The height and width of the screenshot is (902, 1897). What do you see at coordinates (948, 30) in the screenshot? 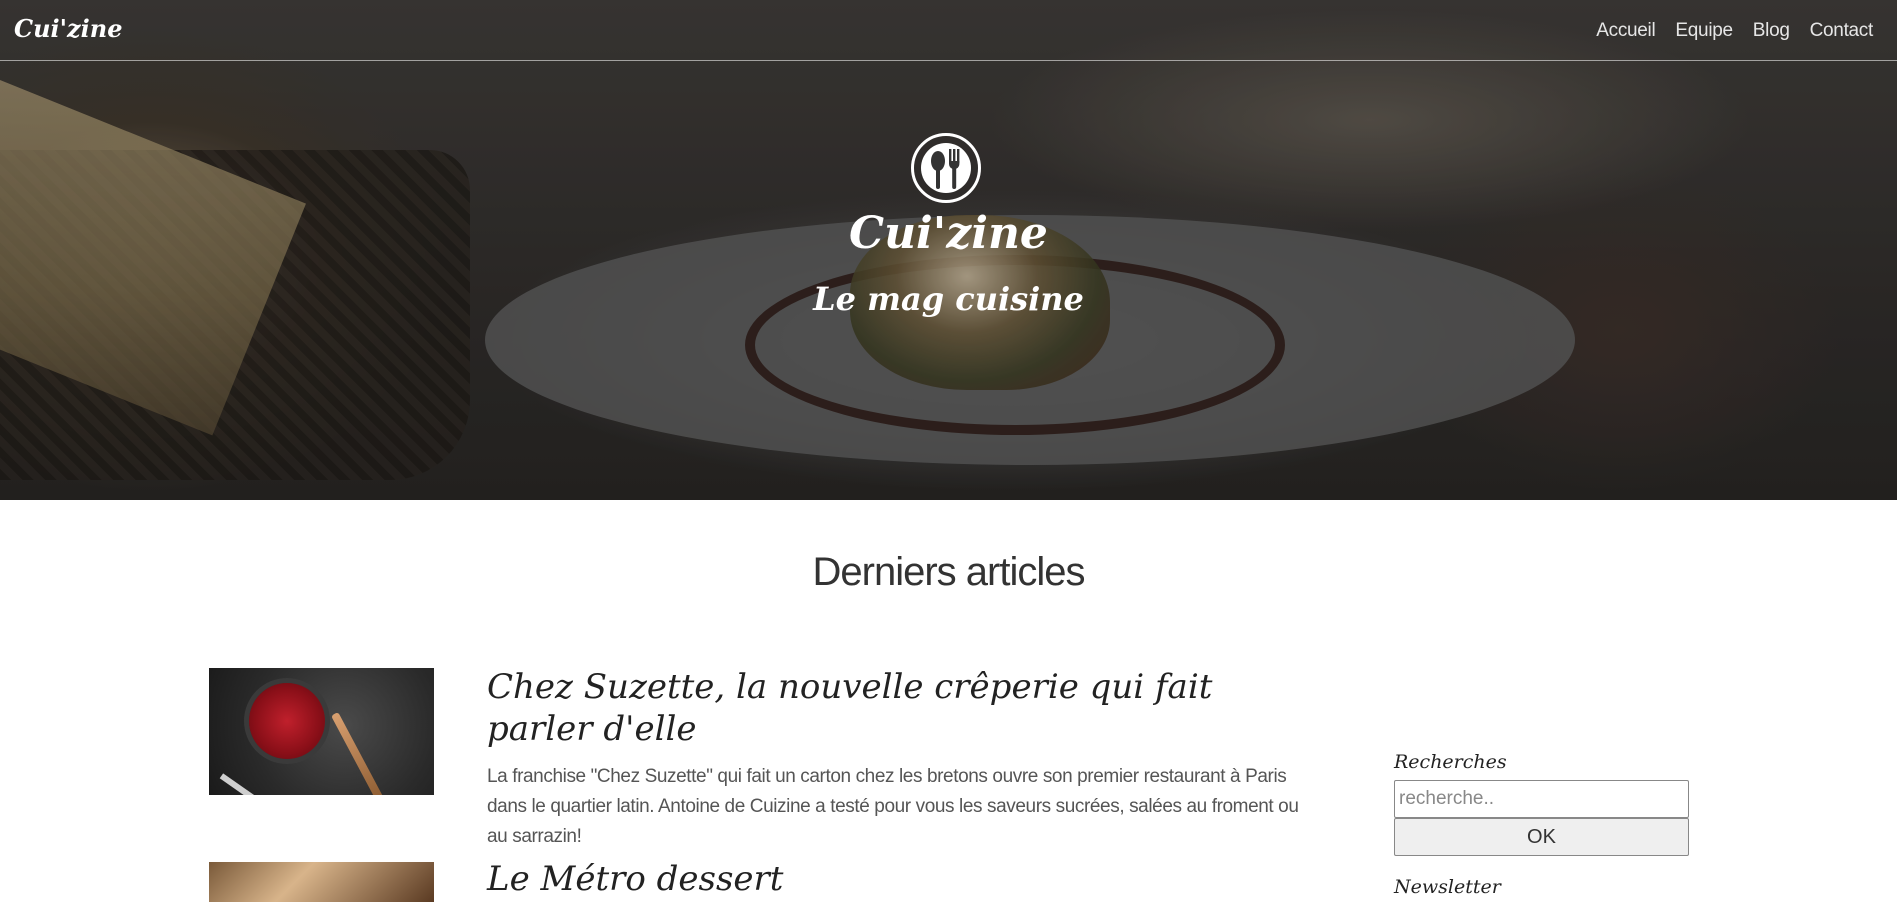
I see `top-navbar: Cui'zine Accueil Equipe Blog Contact` at bounding box center [948, 30].